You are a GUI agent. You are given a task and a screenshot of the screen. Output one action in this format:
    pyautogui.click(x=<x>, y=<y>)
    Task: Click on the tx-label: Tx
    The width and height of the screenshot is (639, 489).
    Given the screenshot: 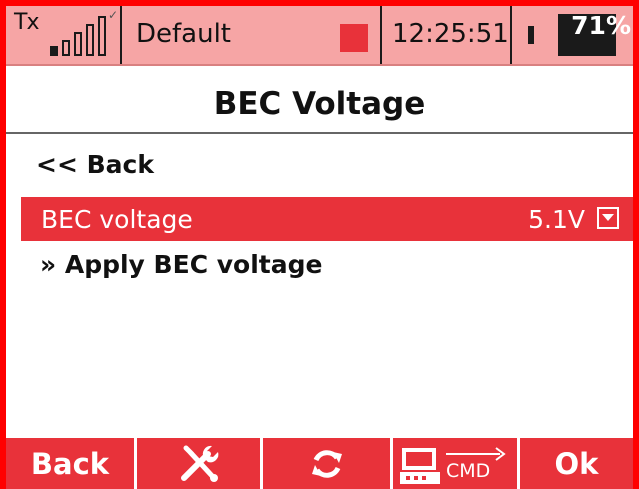 What is the action you would take?
    pyautogui.click(x=26, y=22)
    